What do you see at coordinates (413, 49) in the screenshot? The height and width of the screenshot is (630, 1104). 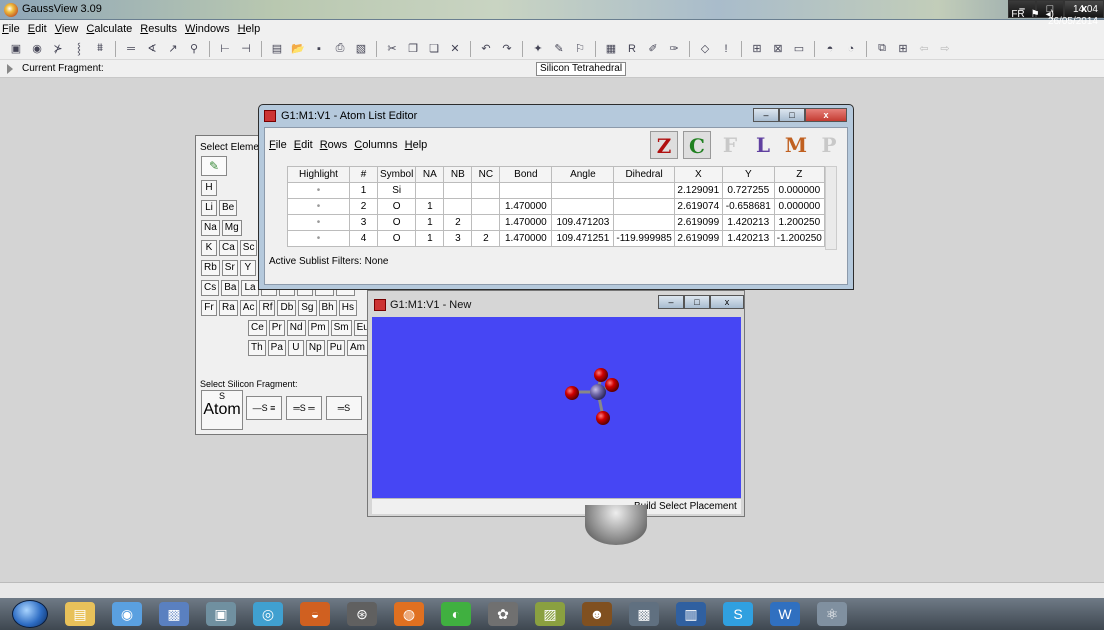 I see `copy-icon: ❐` at bounding box center [413, 49].